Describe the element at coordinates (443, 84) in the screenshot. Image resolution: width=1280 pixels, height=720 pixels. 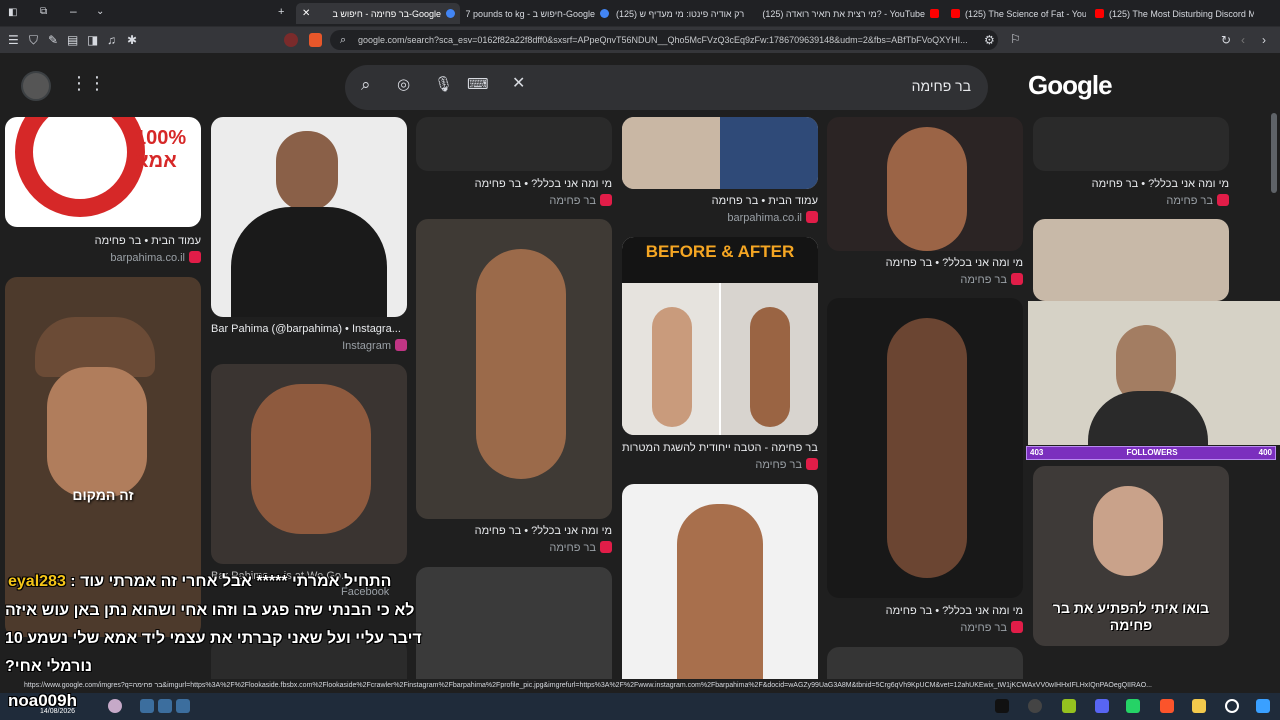
I see `microphone-icon: 🎙` at that location.